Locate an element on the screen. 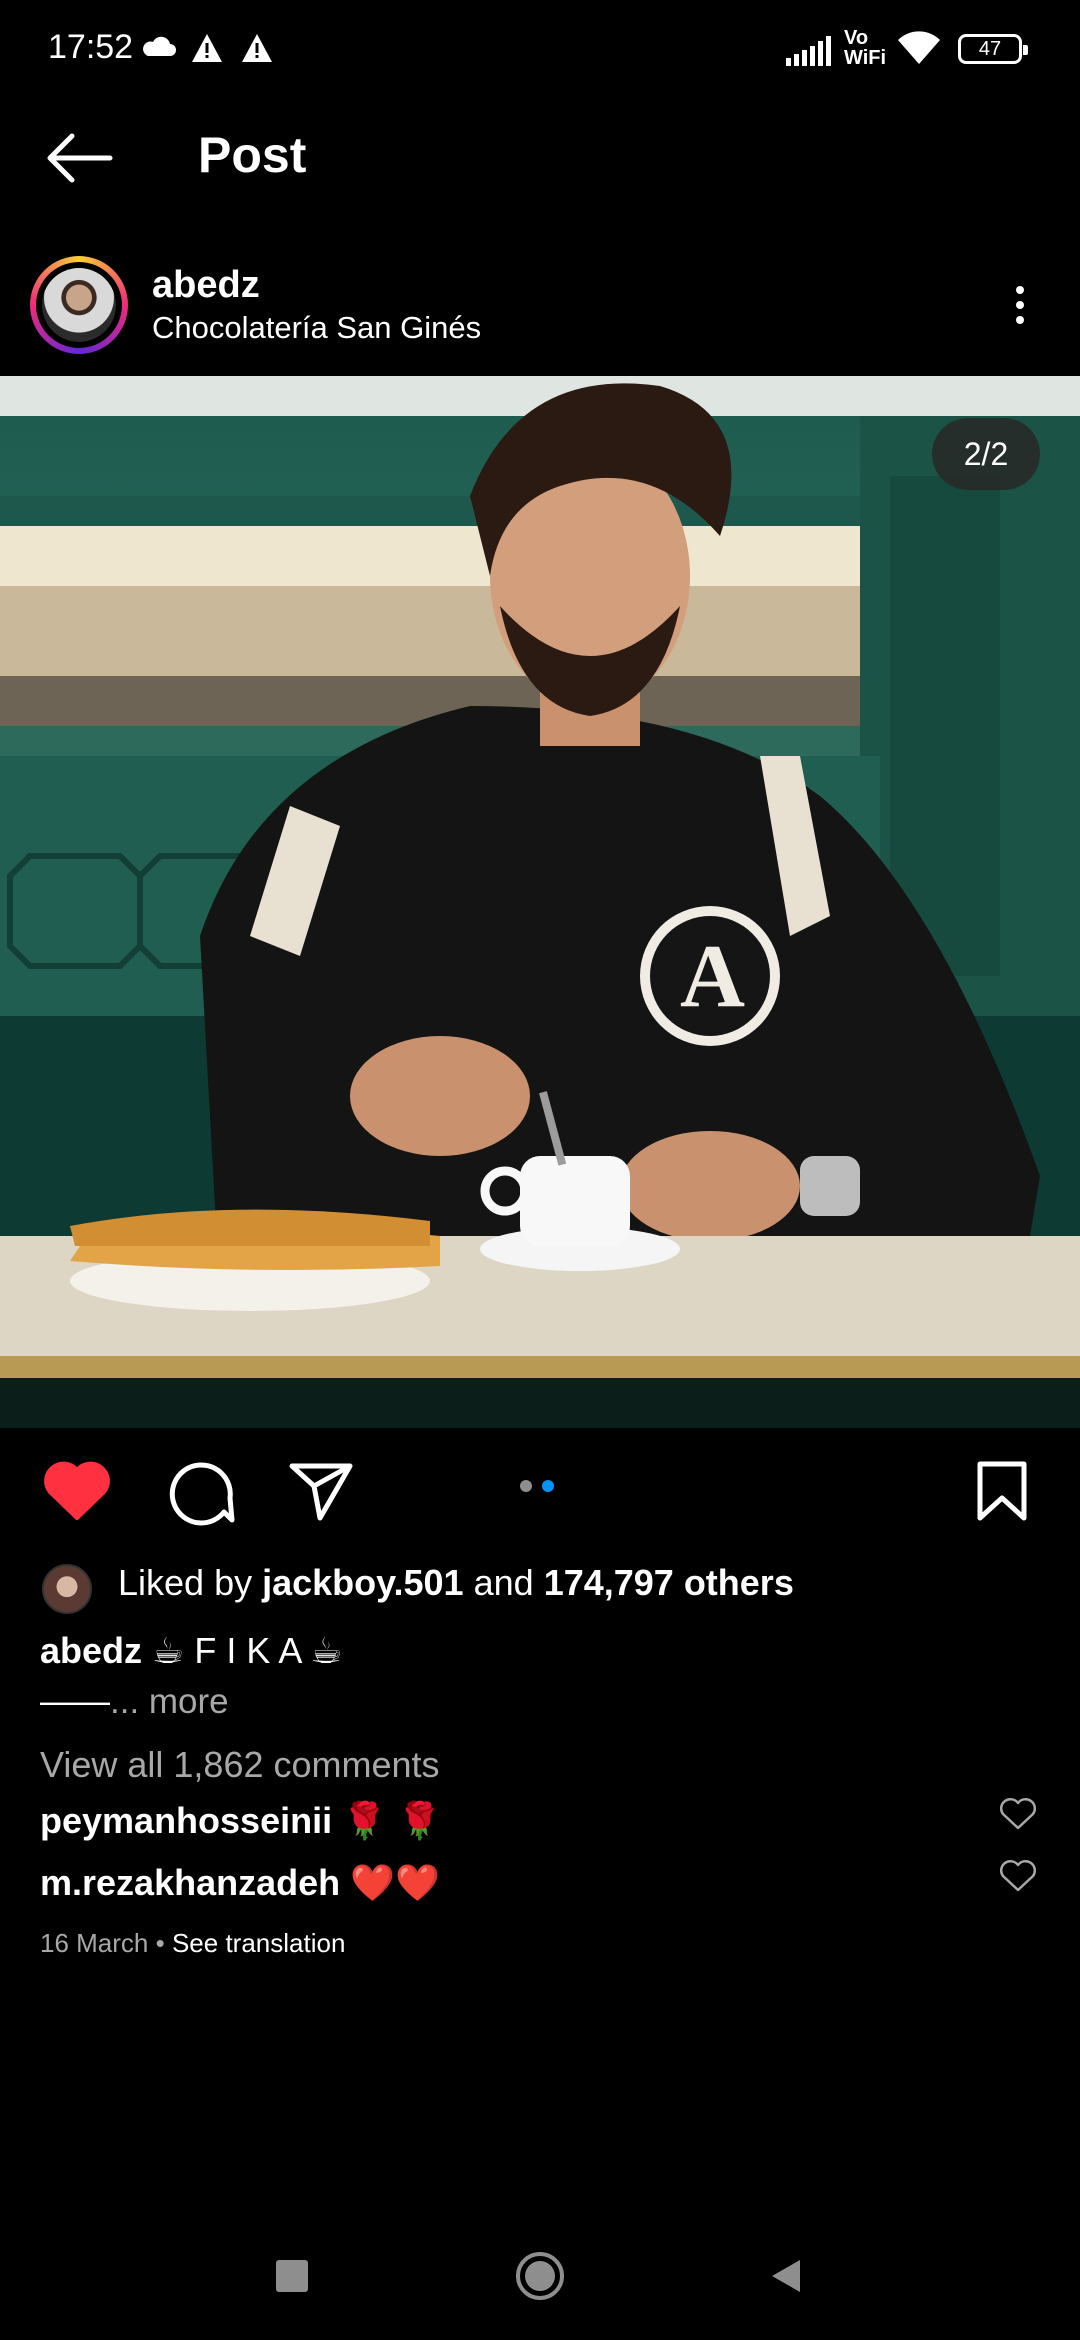 The image size is (1080, 2340). status-time: 17:52 is located at coordinates (91, 47).